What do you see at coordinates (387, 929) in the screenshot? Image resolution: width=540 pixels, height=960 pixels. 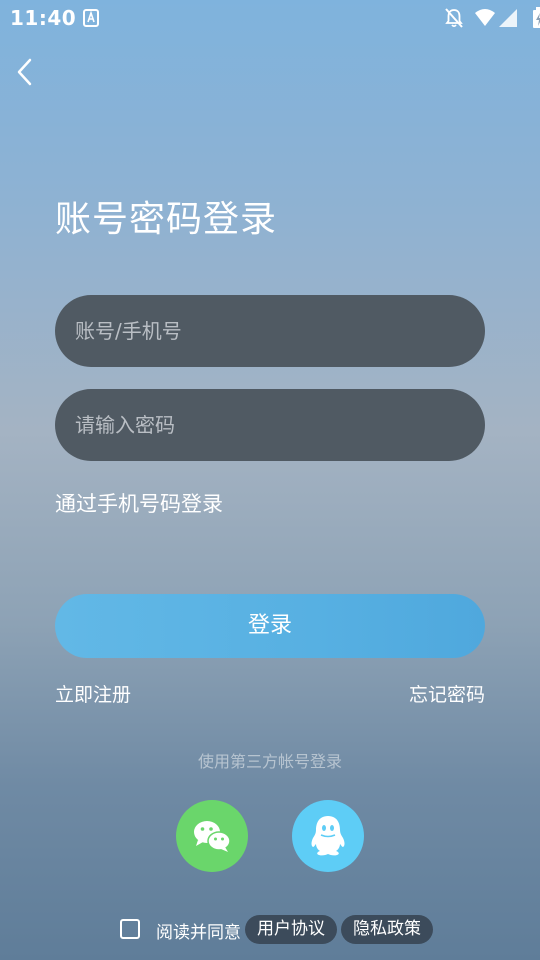 I see `privacy-policy-link: 隐私政策` at bounding box center [387, 929].